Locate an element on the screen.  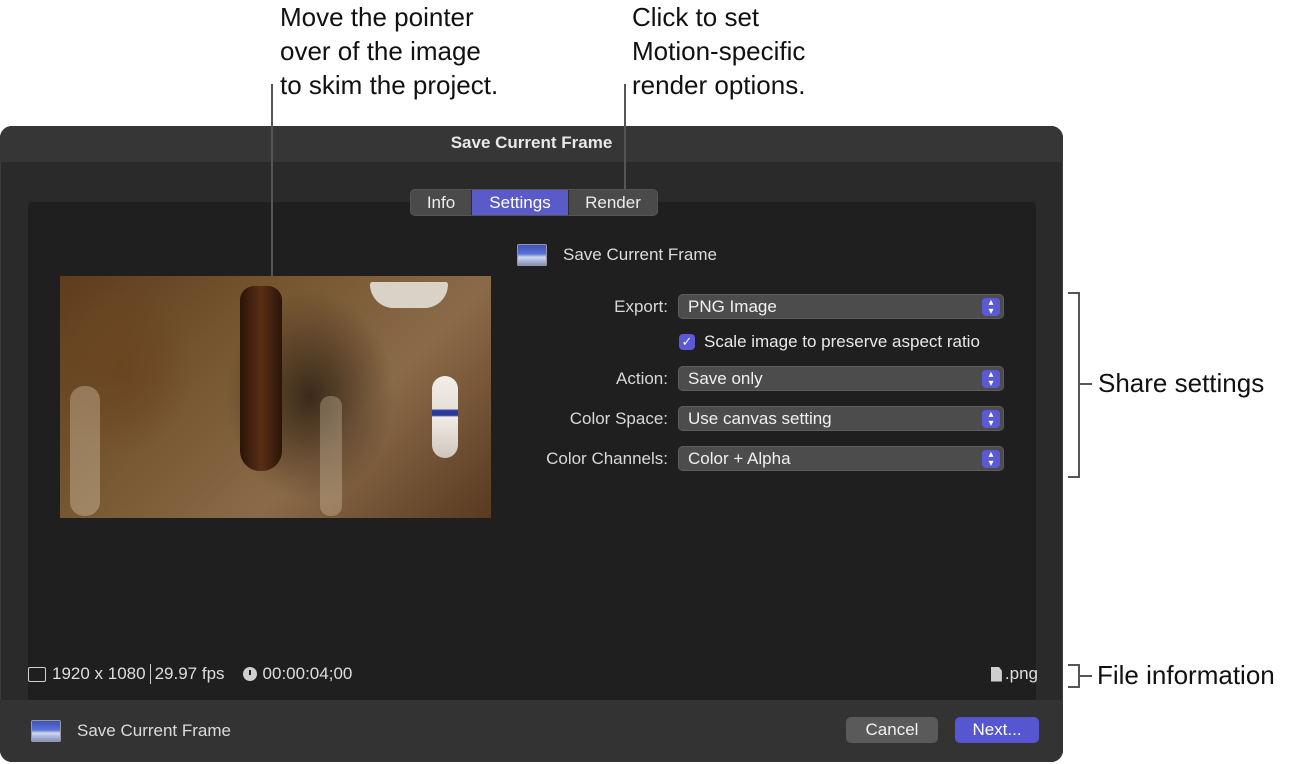
scale-image-checkbox: ✓ is located at coordinates (687, 342).